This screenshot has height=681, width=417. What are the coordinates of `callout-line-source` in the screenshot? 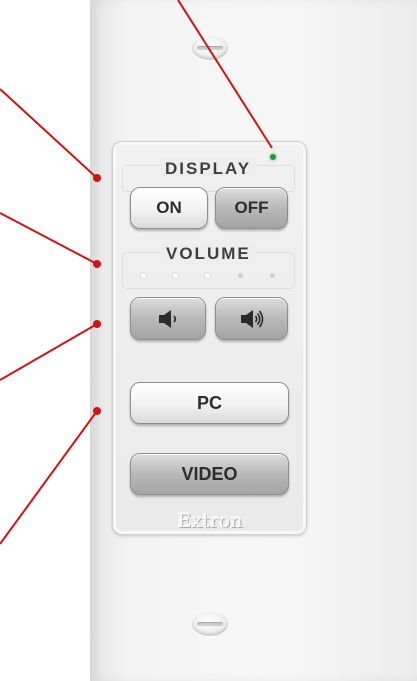 It's located at (49, 352).